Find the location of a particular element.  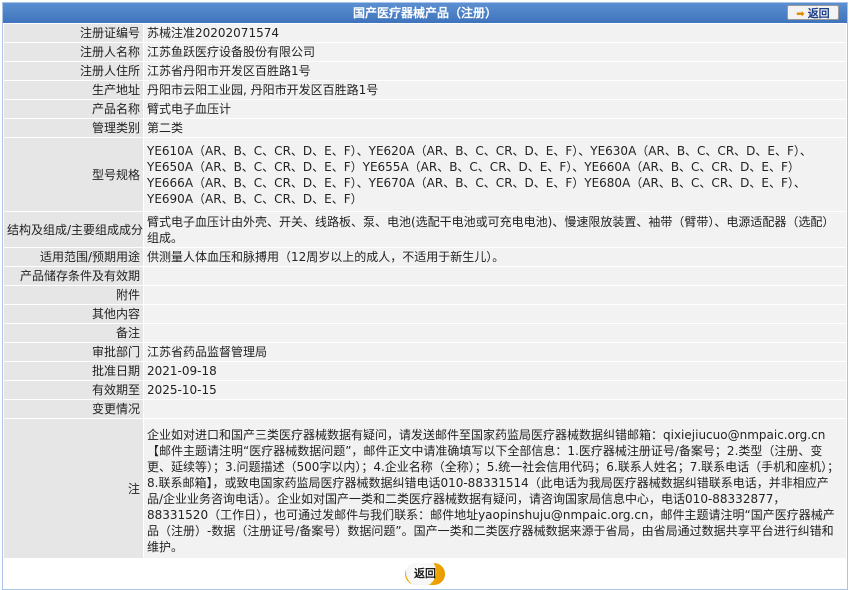

back-label-top: 返回 is located at coordinates (818, 13).